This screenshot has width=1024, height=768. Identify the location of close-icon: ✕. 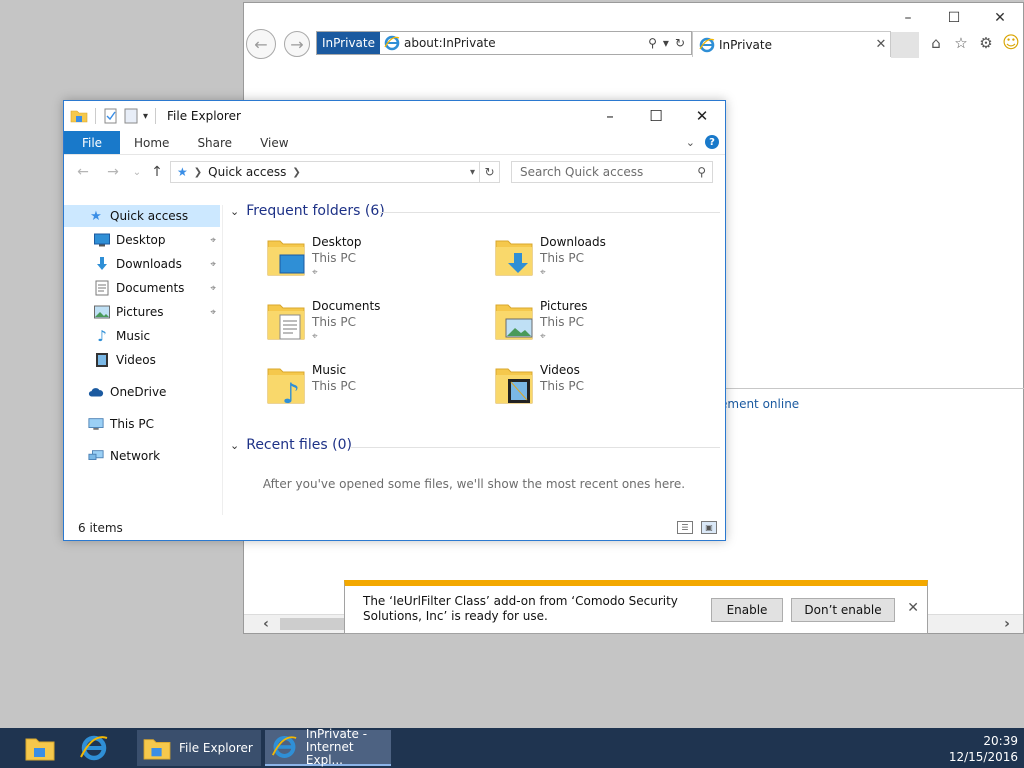
(913, 608).